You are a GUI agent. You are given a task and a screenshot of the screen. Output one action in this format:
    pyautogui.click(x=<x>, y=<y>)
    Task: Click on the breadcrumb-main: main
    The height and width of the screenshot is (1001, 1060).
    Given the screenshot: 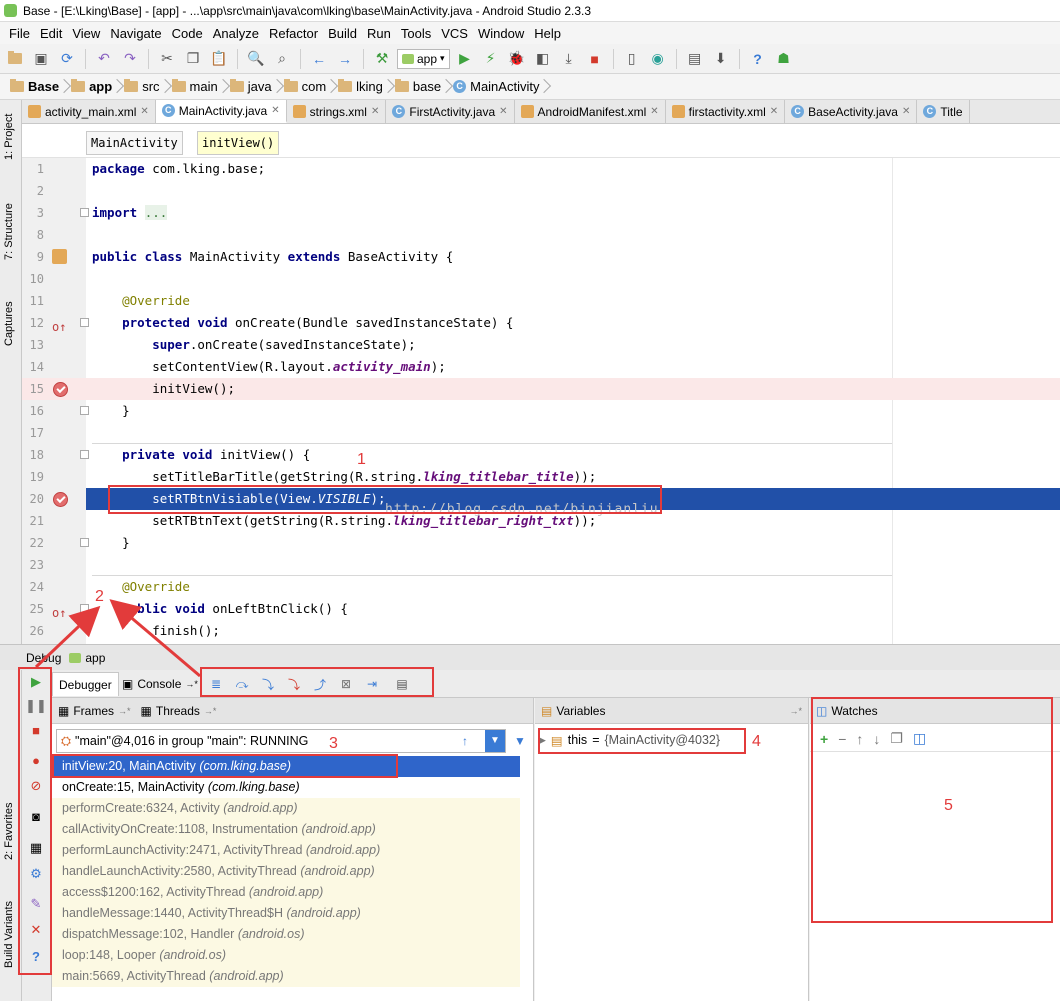 What is the action you would take?
    pyautogui.click(x=197, y=86)
    